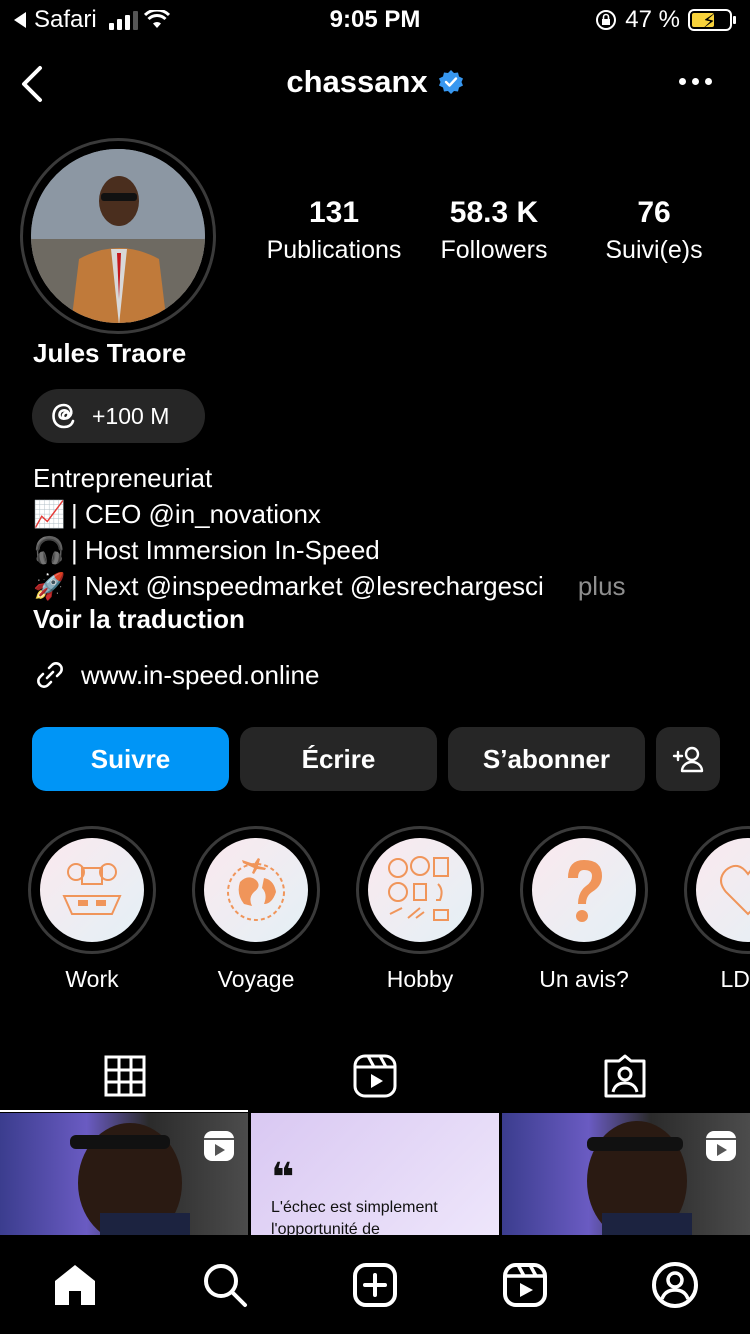 The height and width of the screenshot is (1334, 750). I want to click on stat-publications: 131 Publications, so click(334, 230).